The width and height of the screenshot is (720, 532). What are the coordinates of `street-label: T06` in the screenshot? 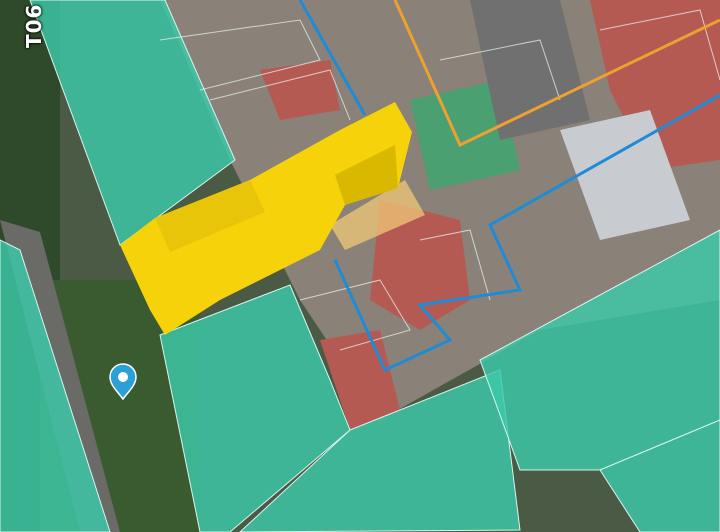 It's located at (34, 25).